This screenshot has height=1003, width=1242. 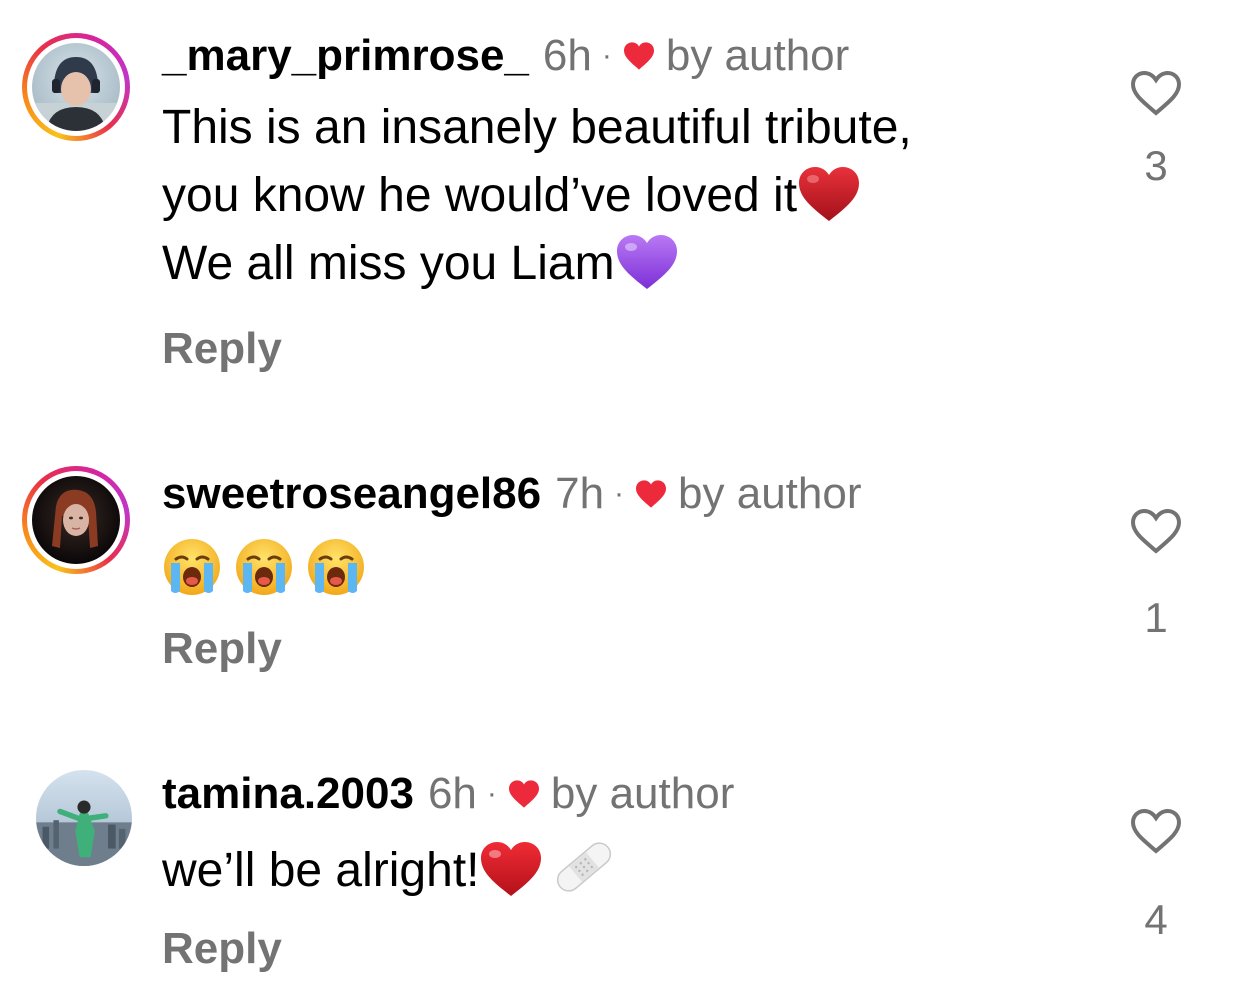 What do you see at coordinates (288, 794) in the screenshot?
I see `username: tamina.2003` at bounding box center [288, 794].